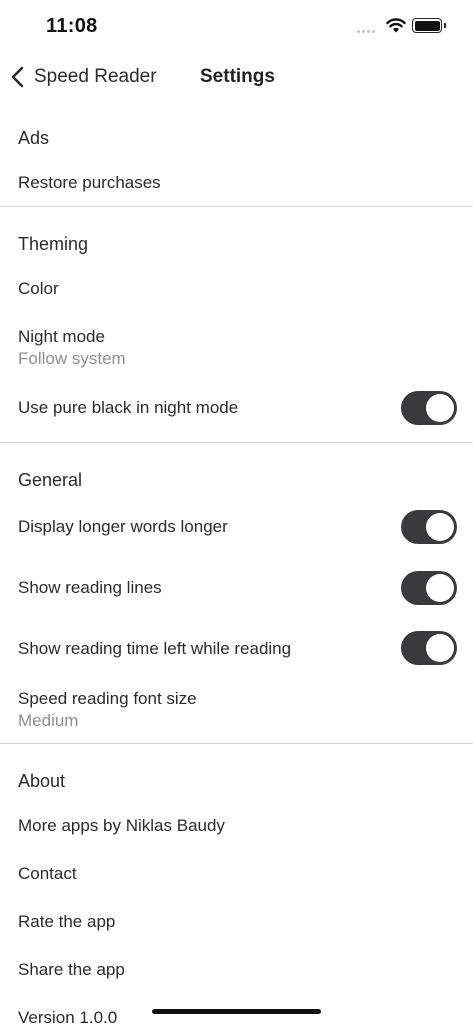  What do you see at coordinates (71, 969) in the screenshot?
I see `share-app-label: Share the app` at bounding box center [71, 969].